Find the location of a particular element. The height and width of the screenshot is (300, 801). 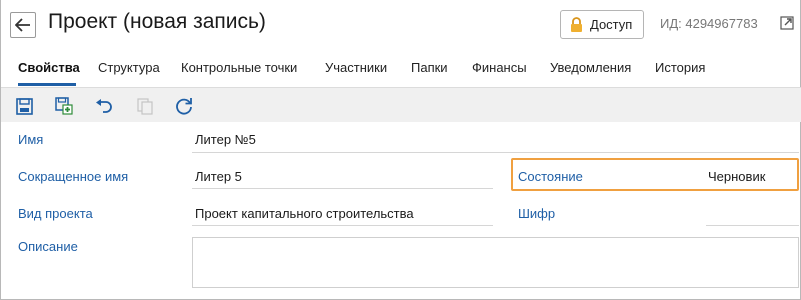

tab-finances: Финансы is located at coordinates (499, 67).